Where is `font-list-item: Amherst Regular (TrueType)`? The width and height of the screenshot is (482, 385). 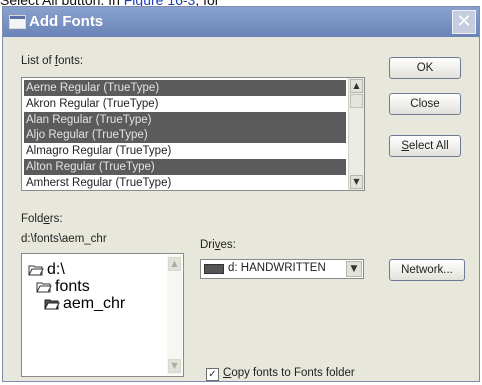
font-list-item: Amherst Regular (TrueType) is located at coordinates (185, 182).